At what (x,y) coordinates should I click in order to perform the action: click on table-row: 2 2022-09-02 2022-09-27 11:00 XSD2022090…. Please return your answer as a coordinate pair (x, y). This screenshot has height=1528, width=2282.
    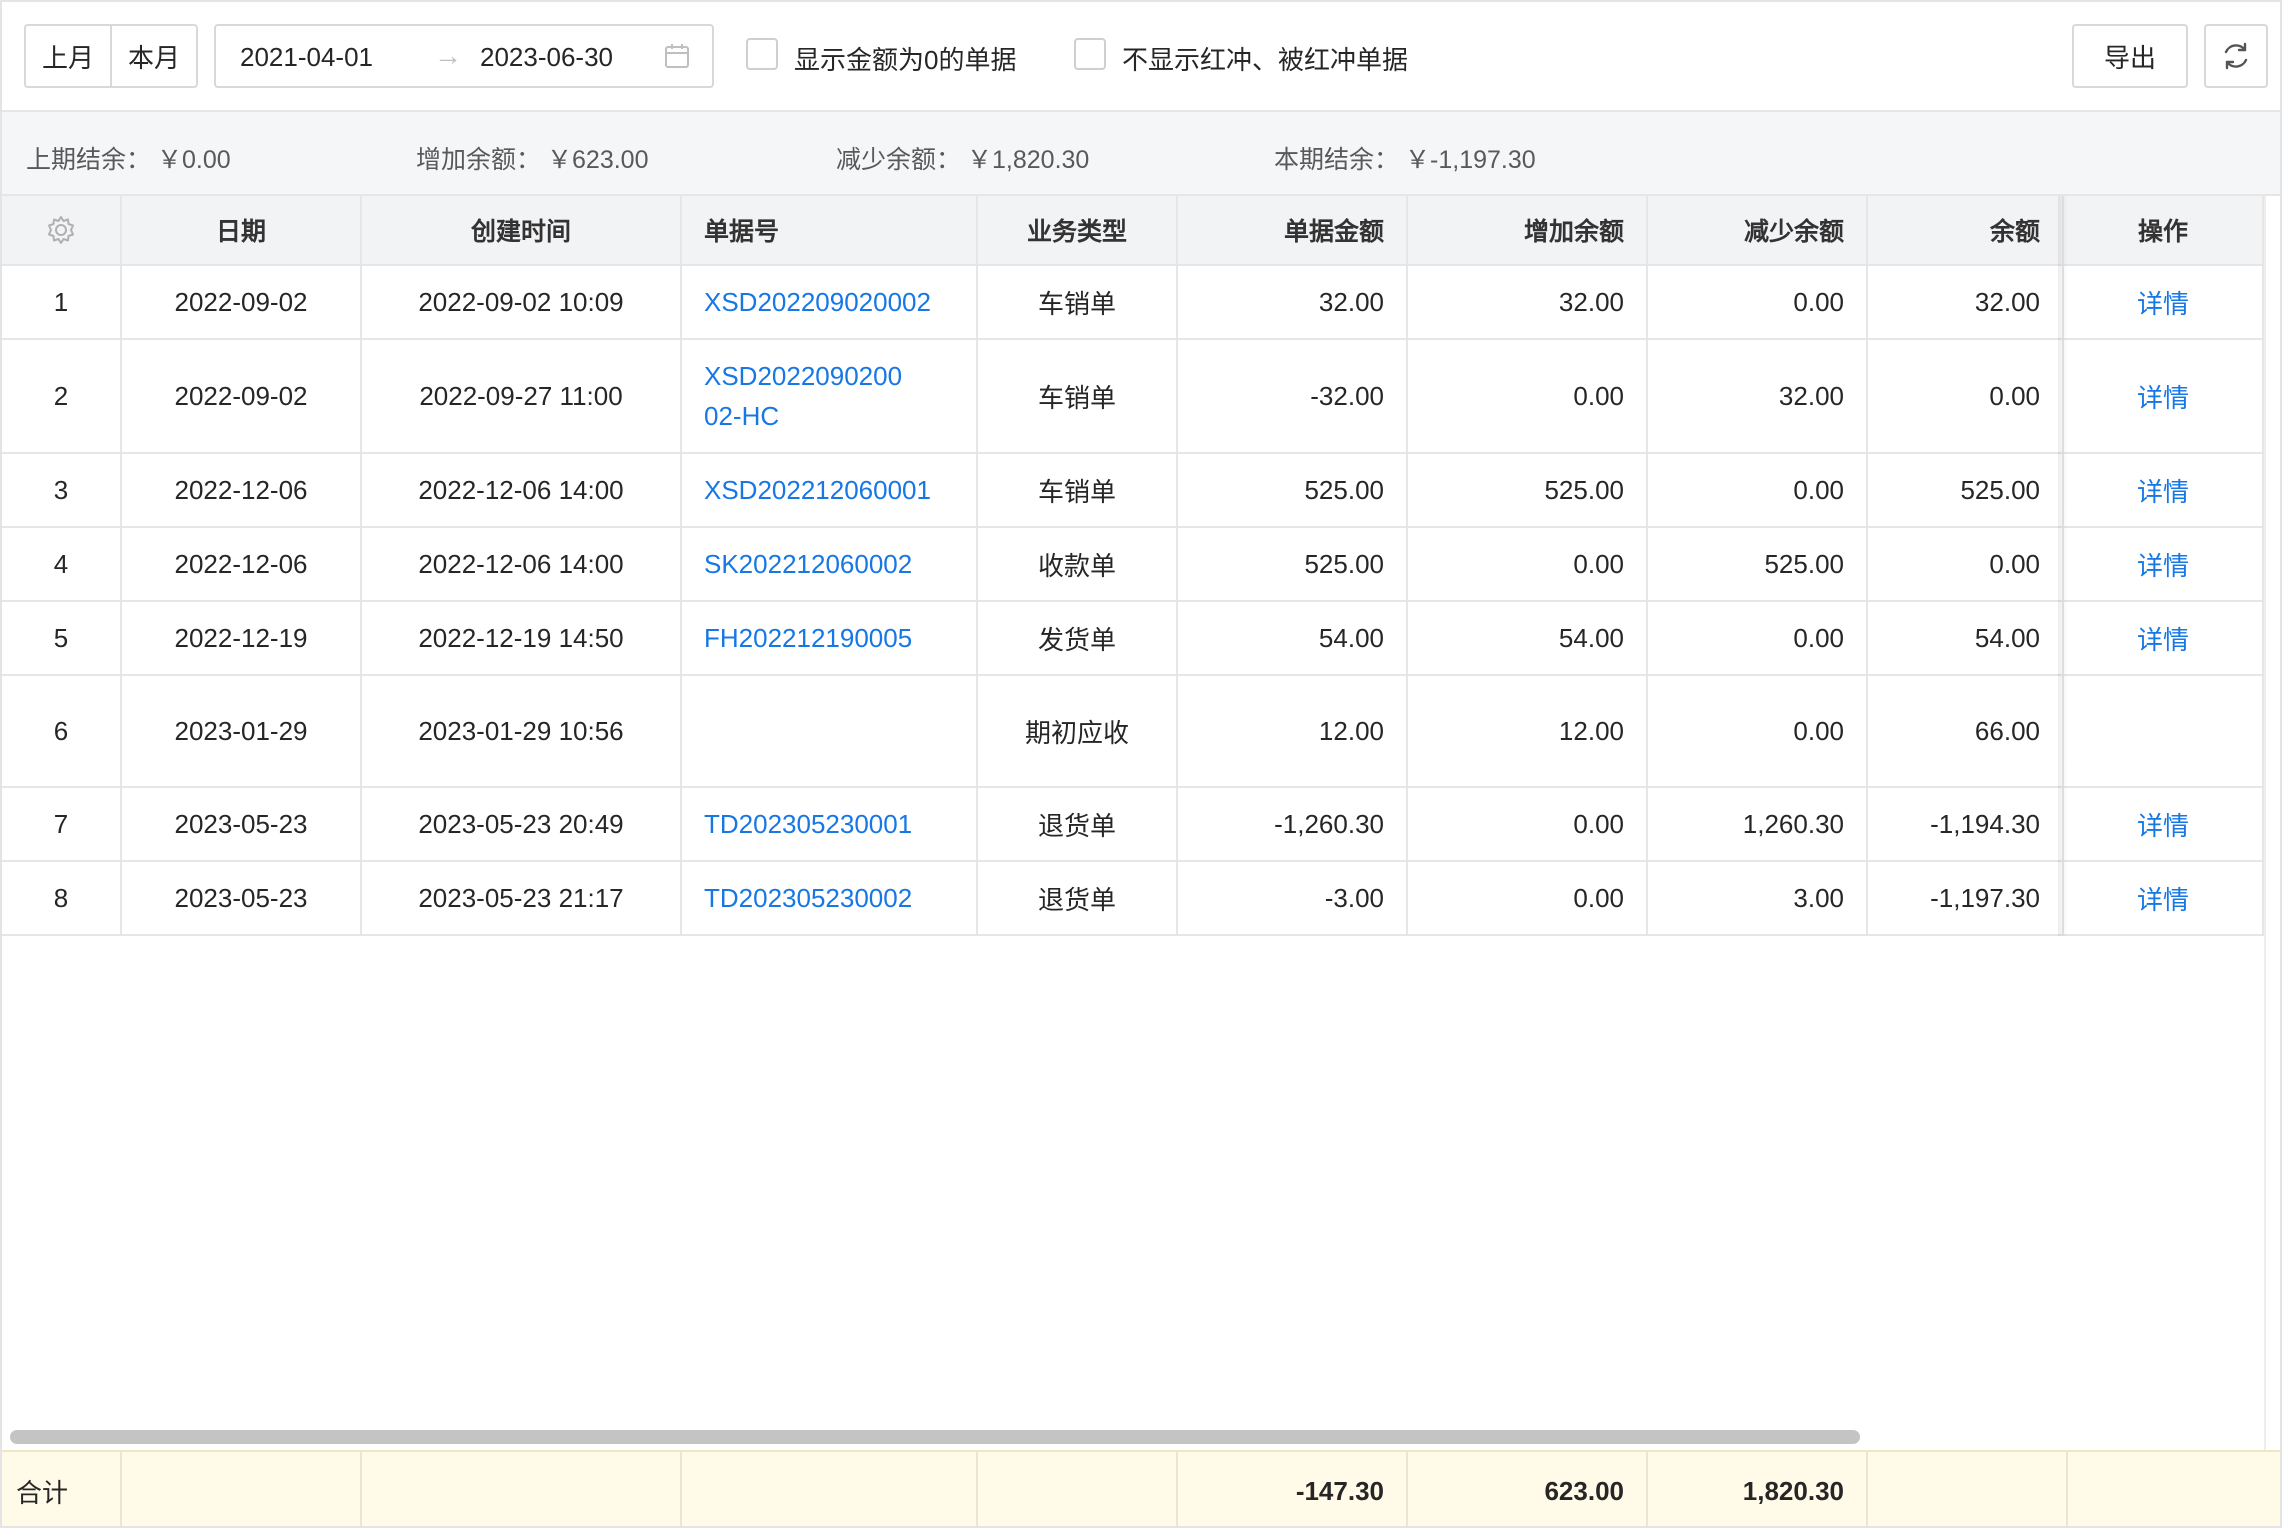
    Looking at the image, I should click on (1133, 397).